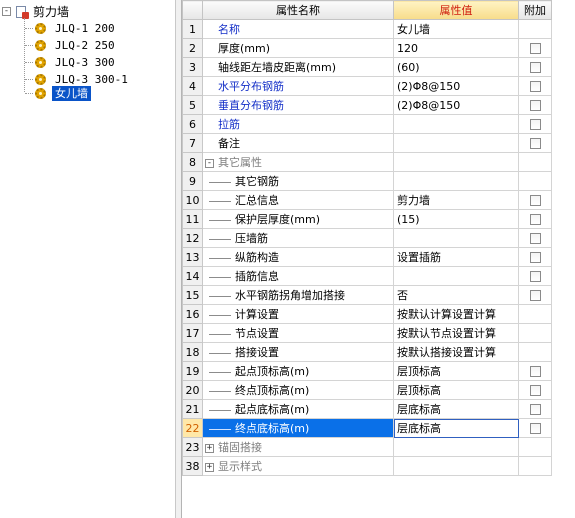 The width and height of the screenshot is (575, 518). I want to click on property-name: 纵筋构造, so click(257, 257).